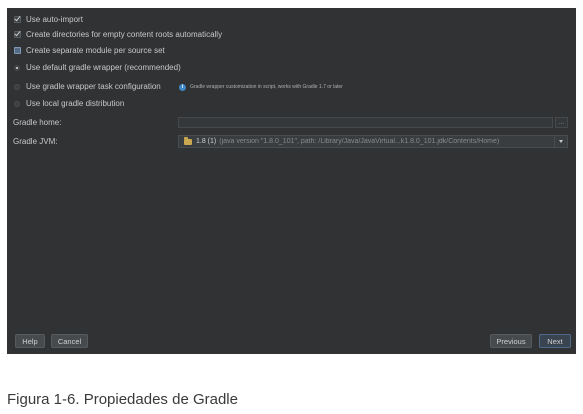  What do you see at coordinates (122, 399) in the screenshot?
I see `figure-caption: Figura 1-6. Propiedades de Gradle` at bounding box center [122, 399].